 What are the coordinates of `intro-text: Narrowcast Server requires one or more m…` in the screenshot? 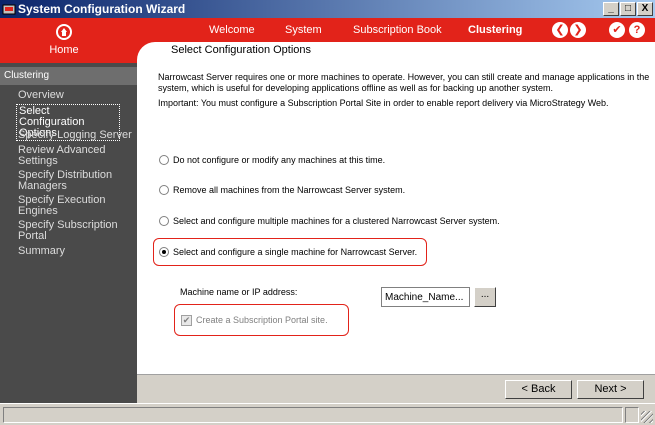 It's located at (404, 82).